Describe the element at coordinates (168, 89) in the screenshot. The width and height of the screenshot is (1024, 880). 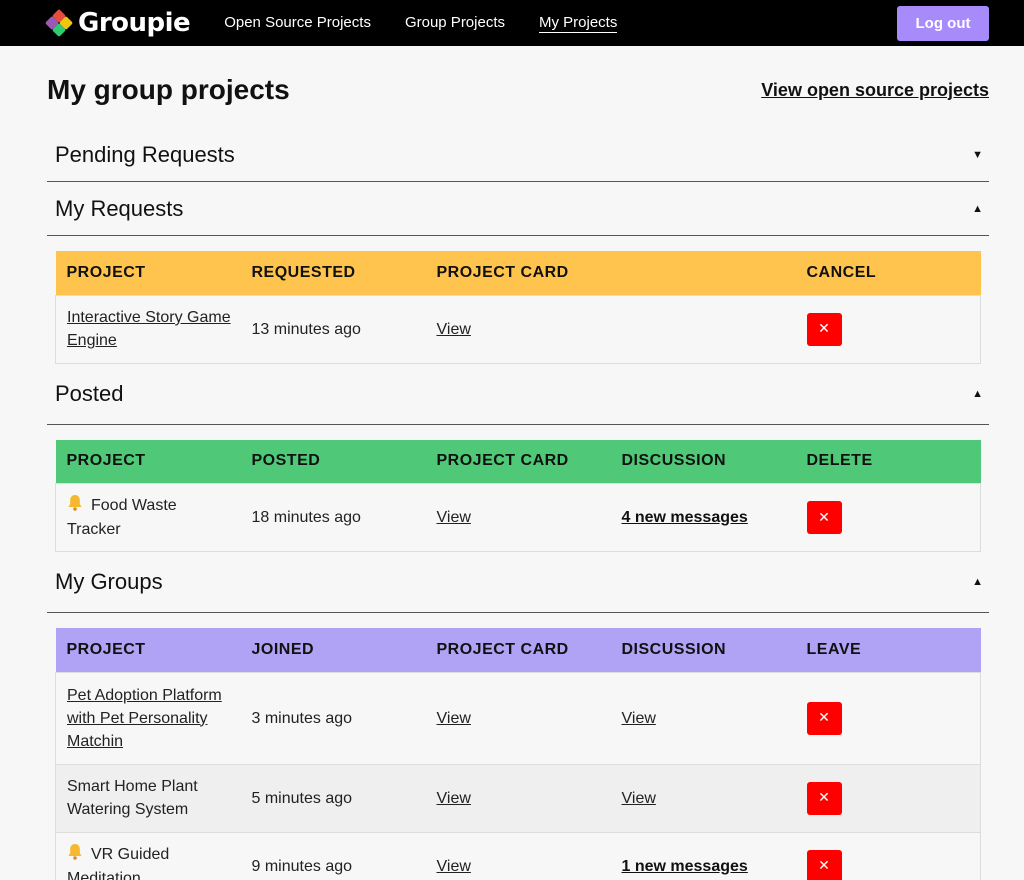
I see `page-title: My group projects` at that location.